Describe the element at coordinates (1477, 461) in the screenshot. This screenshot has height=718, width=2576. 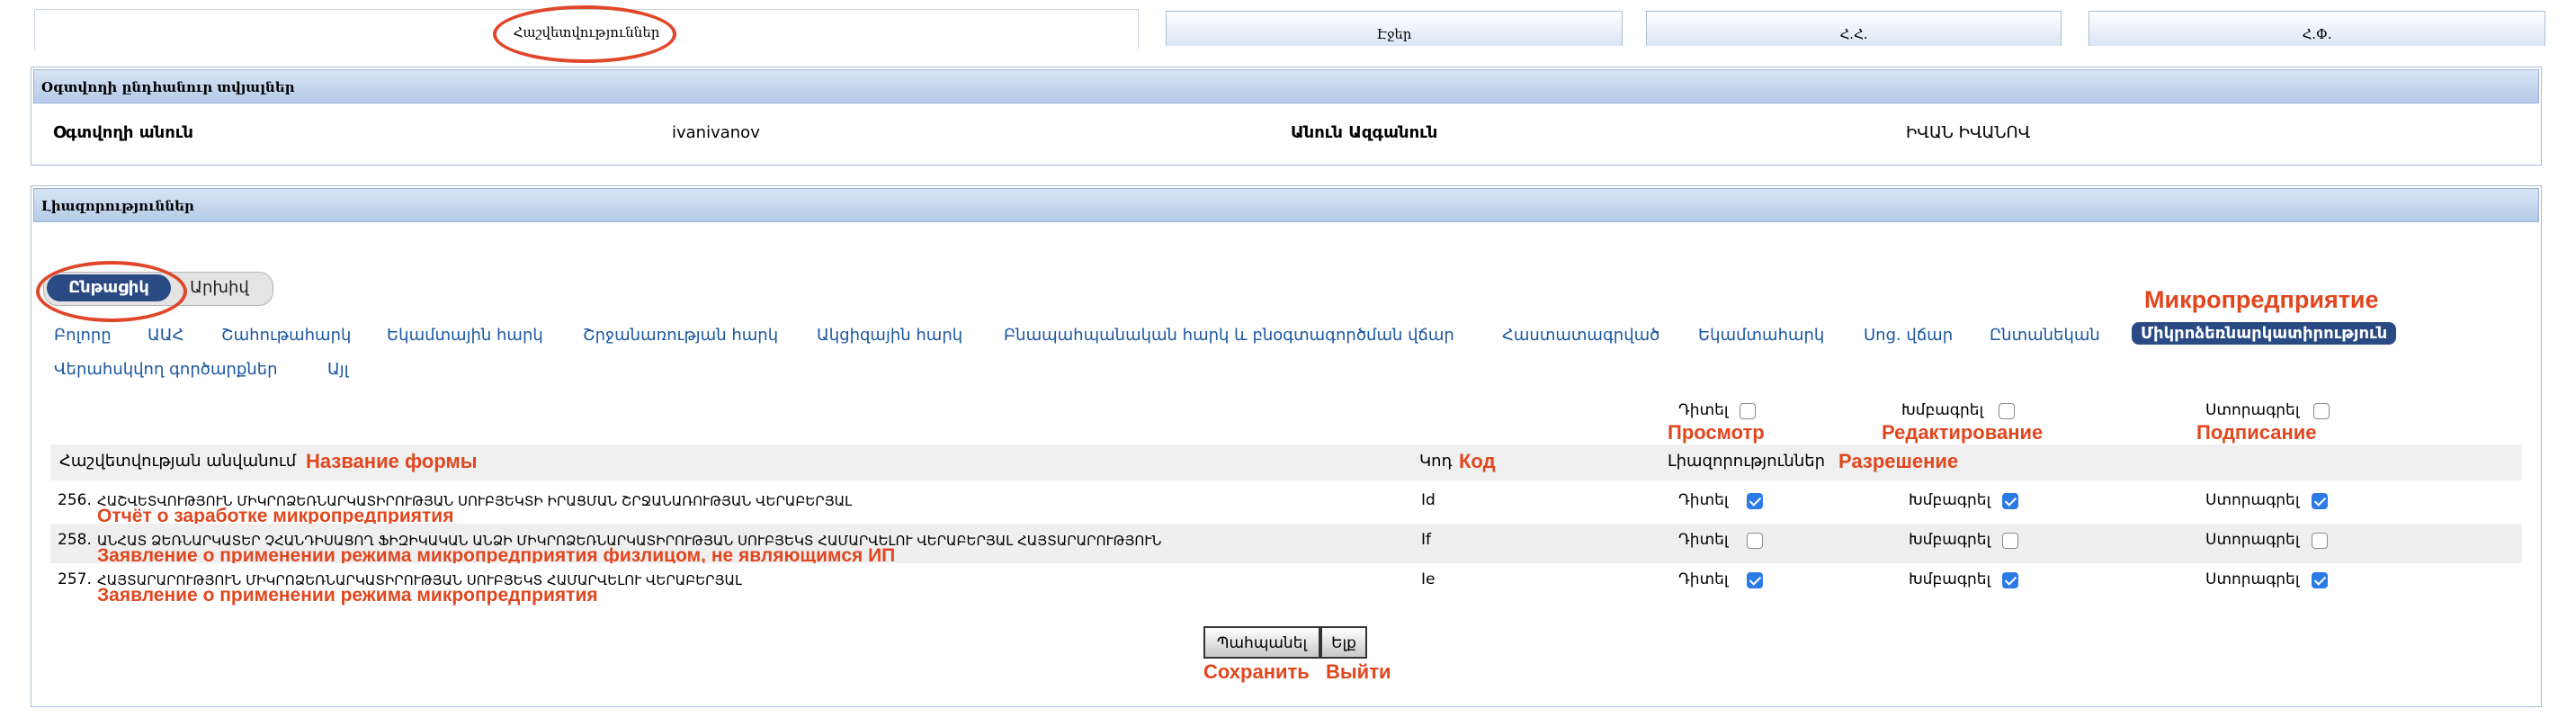
I see `annotation-code: Код` at that location.